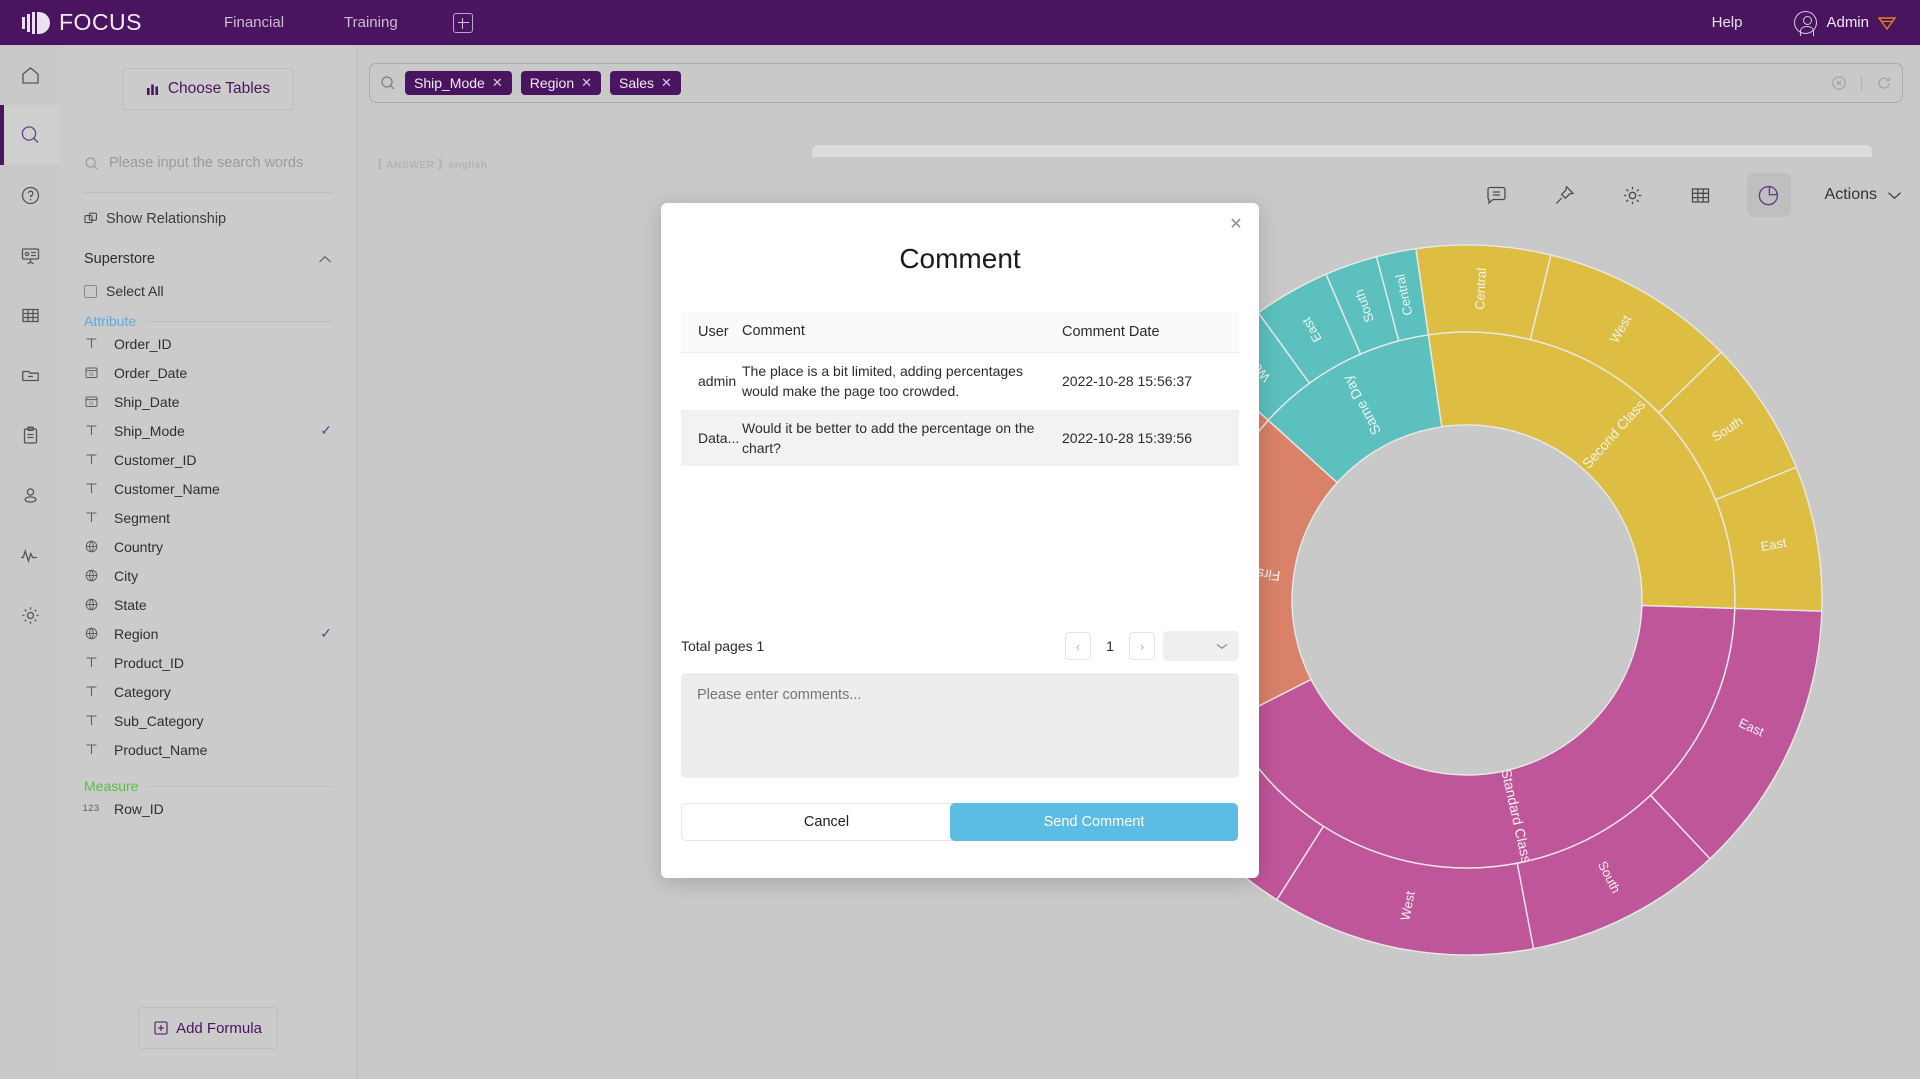  What do you see at coordinates (960, 725) in the screenshot?
I see `comment-input` at bounding box center [960, 725].